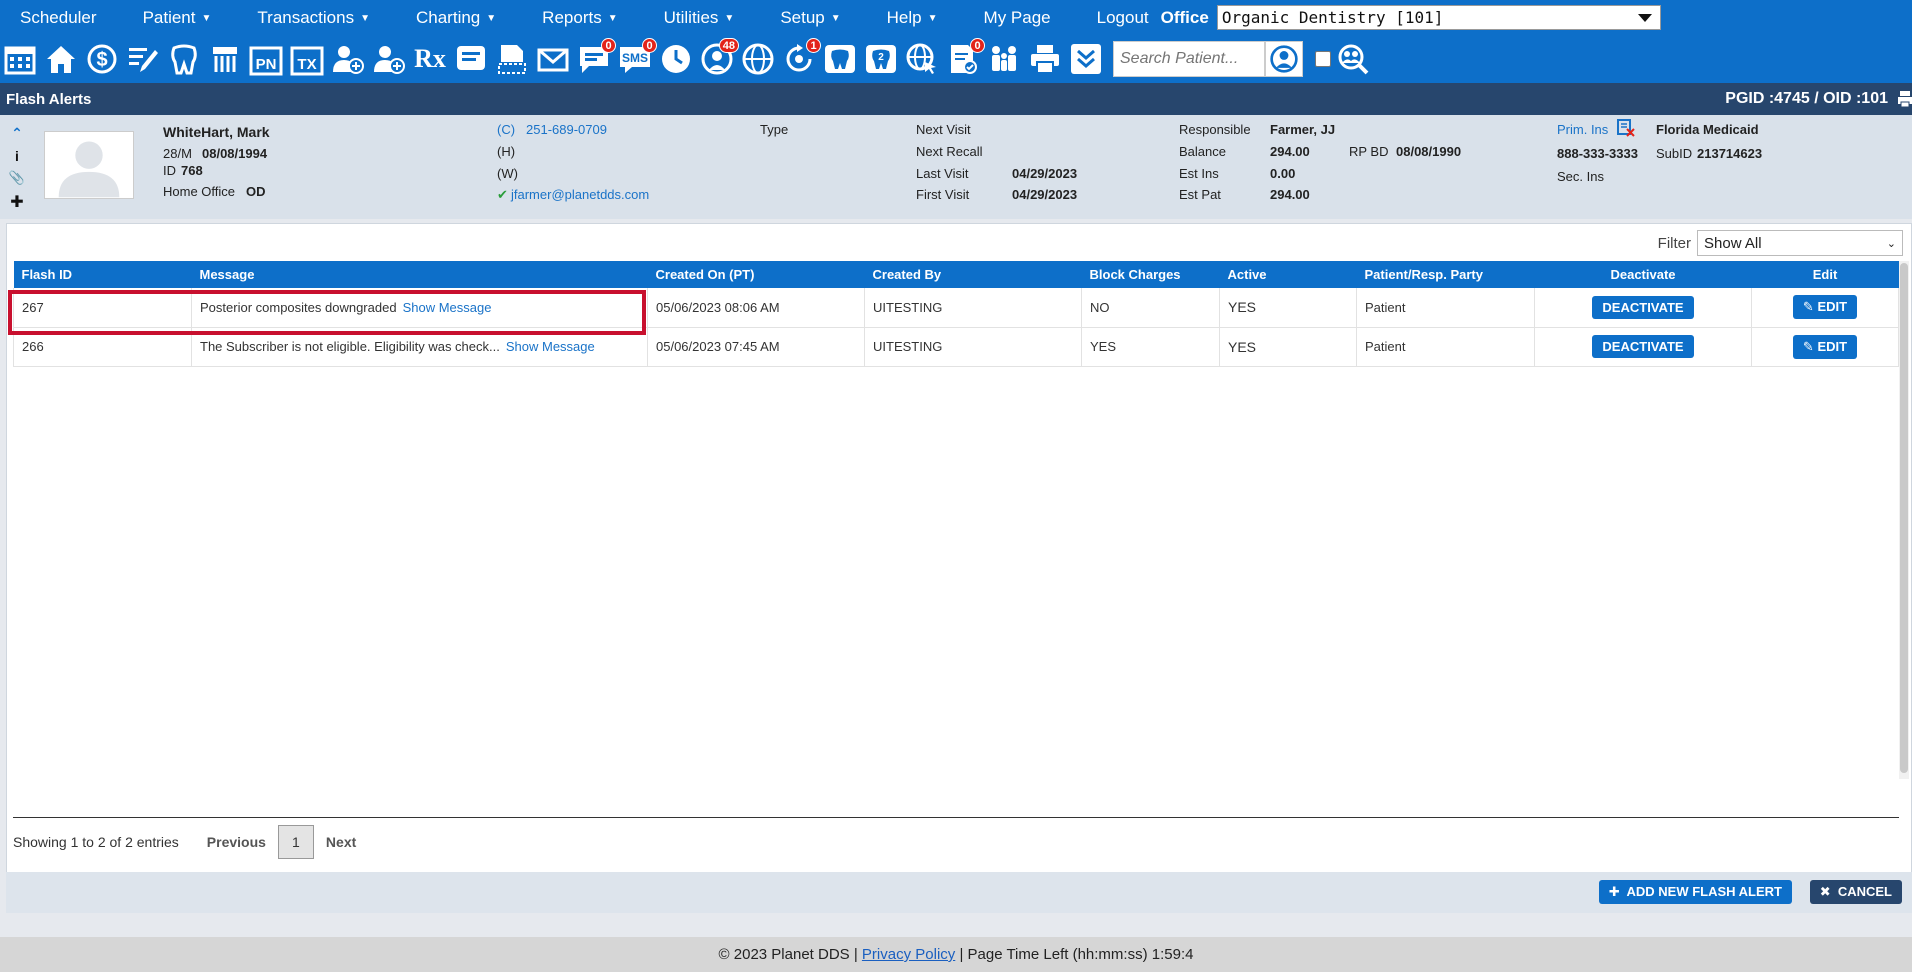 The width and height of the screenshot is (1912, 972). I want to click on add-new-flash-alert-button: ✚ ADD NEW FLASH ALERT, so click(1695, 892).